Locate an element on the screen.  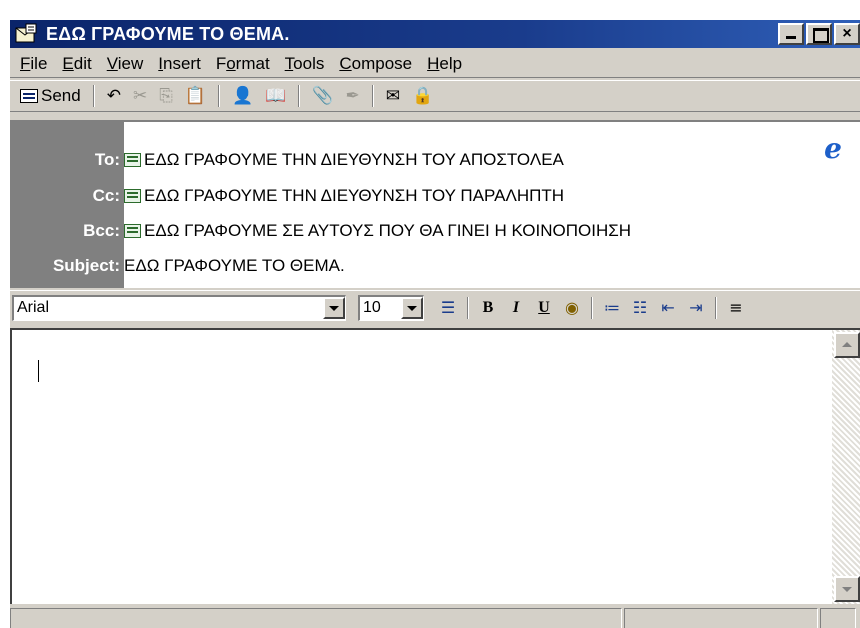
send-button: Send is located at coordinates (50, 96).